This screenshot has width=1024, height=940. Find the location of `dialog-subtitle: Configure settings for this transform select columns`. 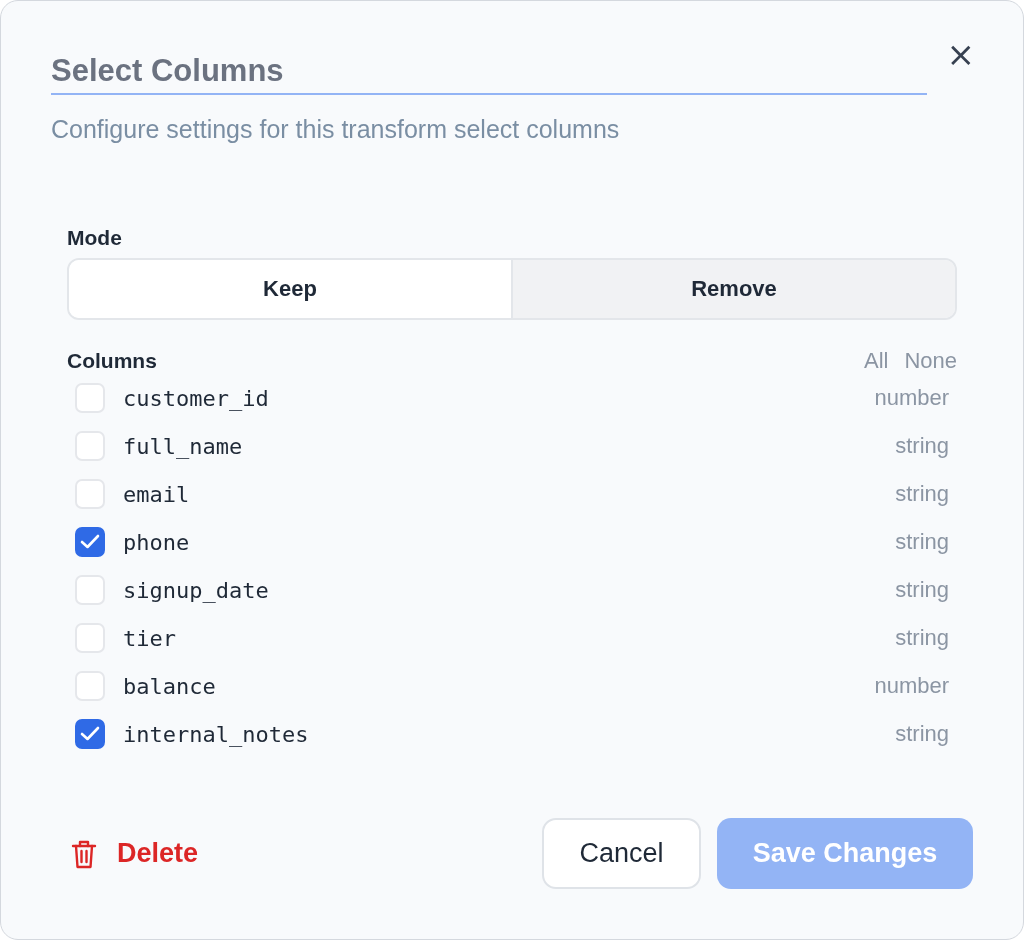

dialog-subtitle: Configure settings for this transform select columns is located at coordinates (336, 129).